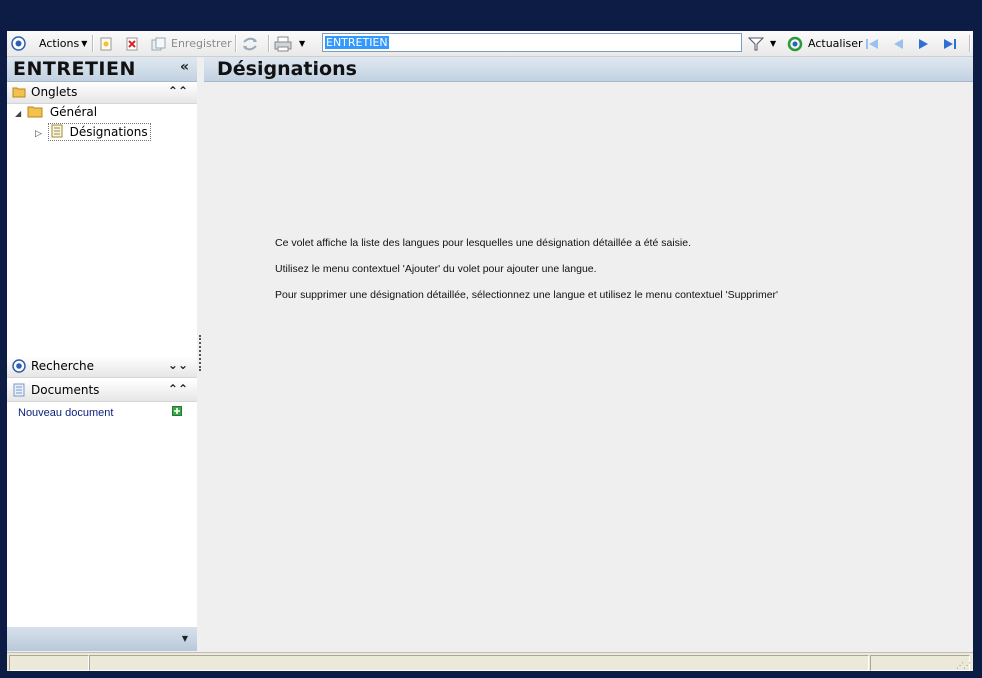  Describe the element at coordinates (74, 69) in the screenshot. I see `left-panel-title: ENTRETIEN` at that location.